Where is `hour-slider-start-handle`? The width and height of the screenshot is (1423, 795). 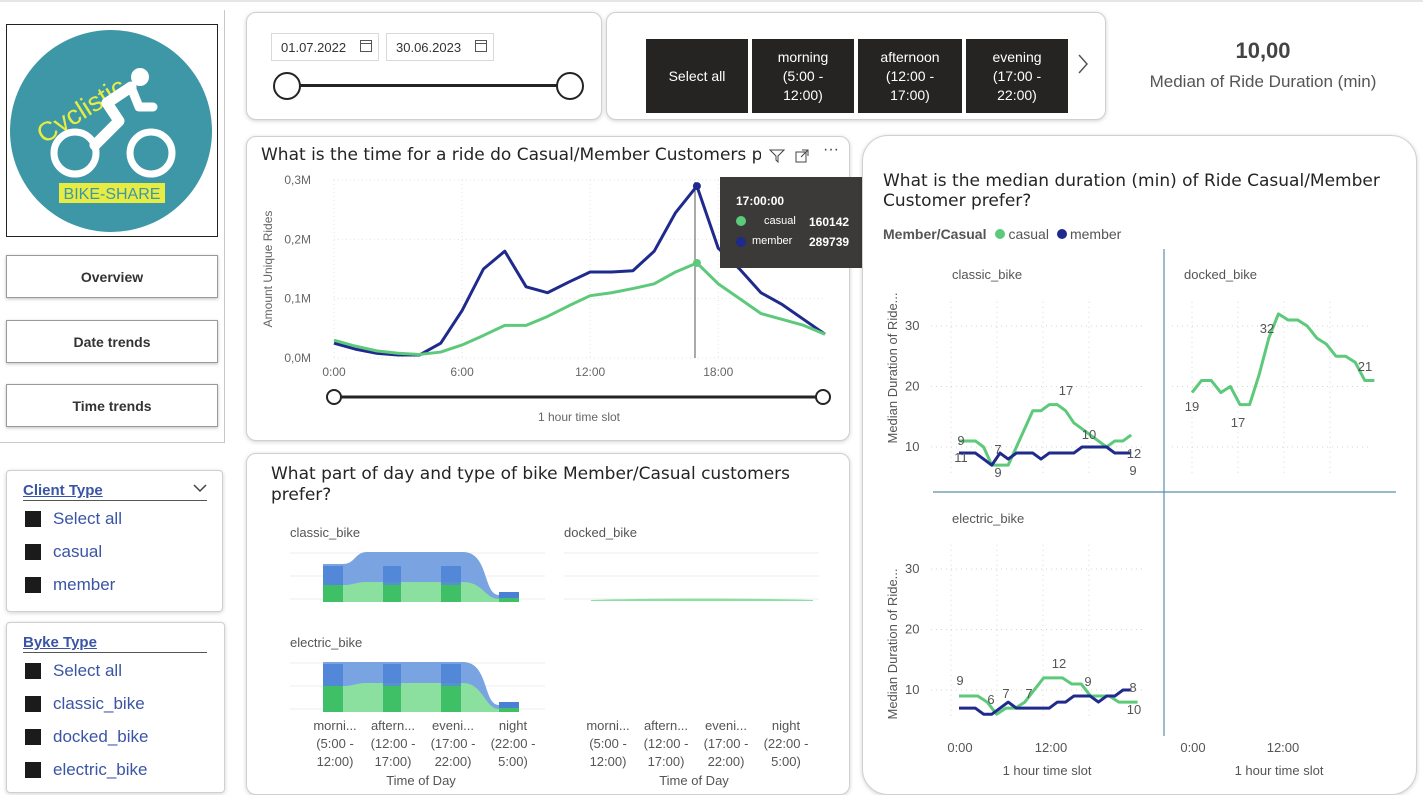
hour-slider-start-handle is located at coordinates (334, 397).